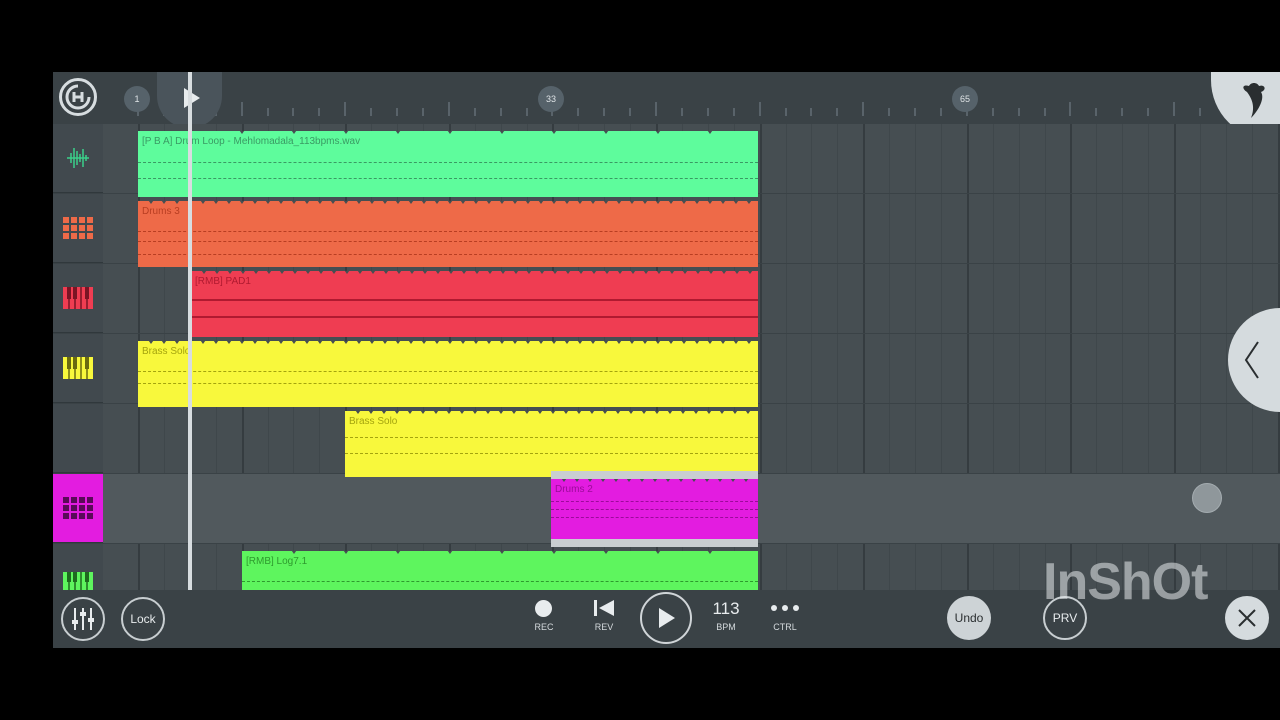 This screenshot has height=720, width=1280. What do you see at coordinates (785, 608) in the screenshot?
I see `more-dots-icon` at bounding box center [785, 608].